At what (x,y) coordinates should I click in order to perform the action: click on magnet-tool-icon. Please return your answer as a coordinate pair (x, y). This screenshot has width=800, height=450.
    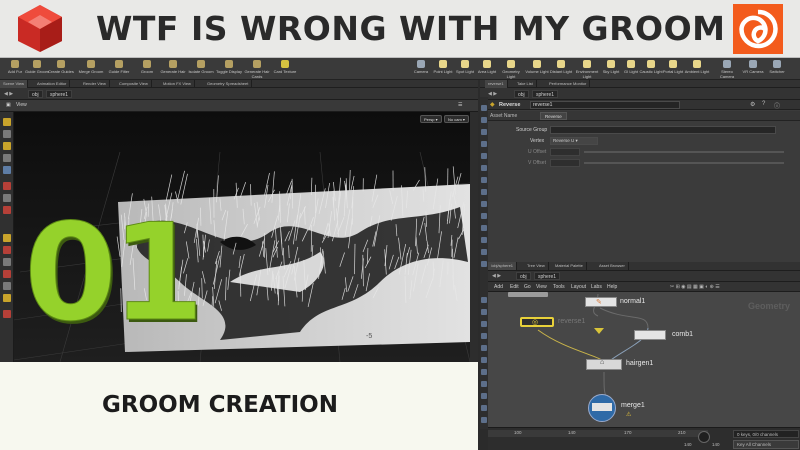
    Looking at the image, I should click on (7, 250).